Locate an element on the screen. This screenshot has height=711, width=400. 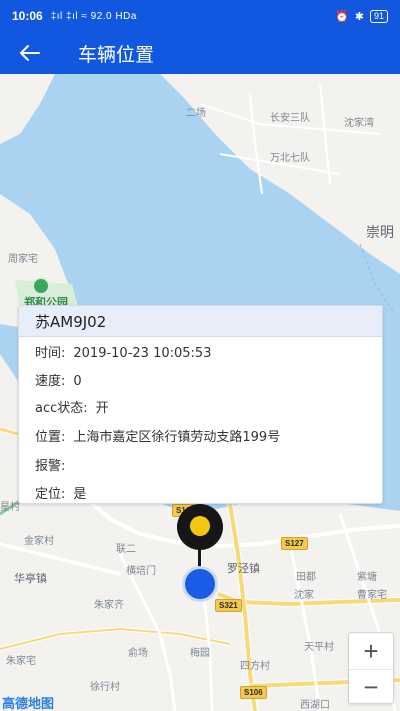
status-time: 10:06 is located at coordinates (27, 16).